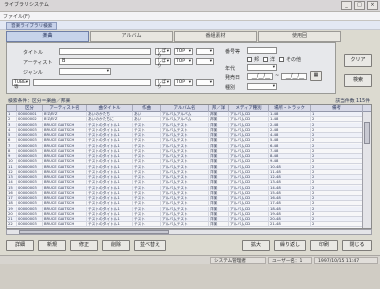  I want to click on other-checkbox, so click(281, 59).